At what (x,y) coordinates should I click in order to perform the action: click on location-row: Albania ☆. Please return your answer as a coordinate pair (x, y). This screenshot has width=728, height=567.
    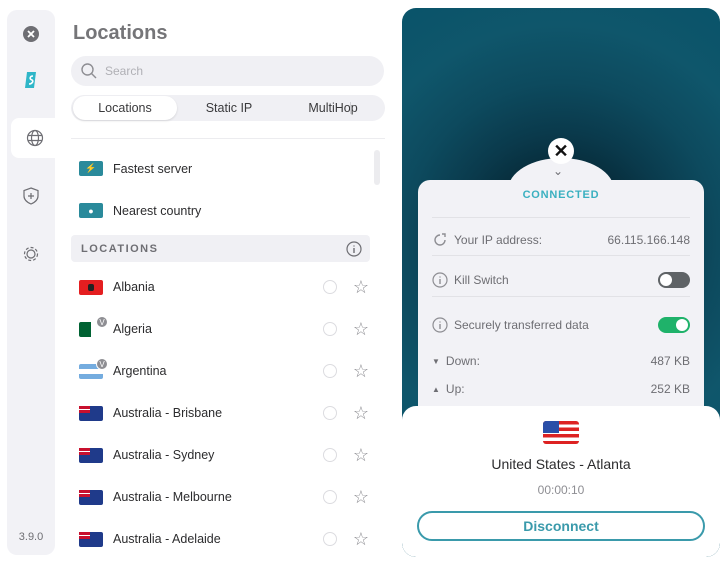
    Looking at the image, I should click on (224, 287).